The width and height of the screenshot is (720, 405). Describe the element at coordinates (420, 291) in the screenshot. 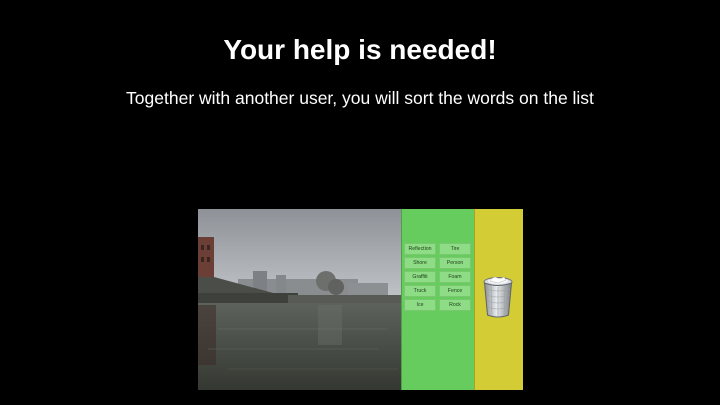

I see `word-chip-truck: Truck` at that location.